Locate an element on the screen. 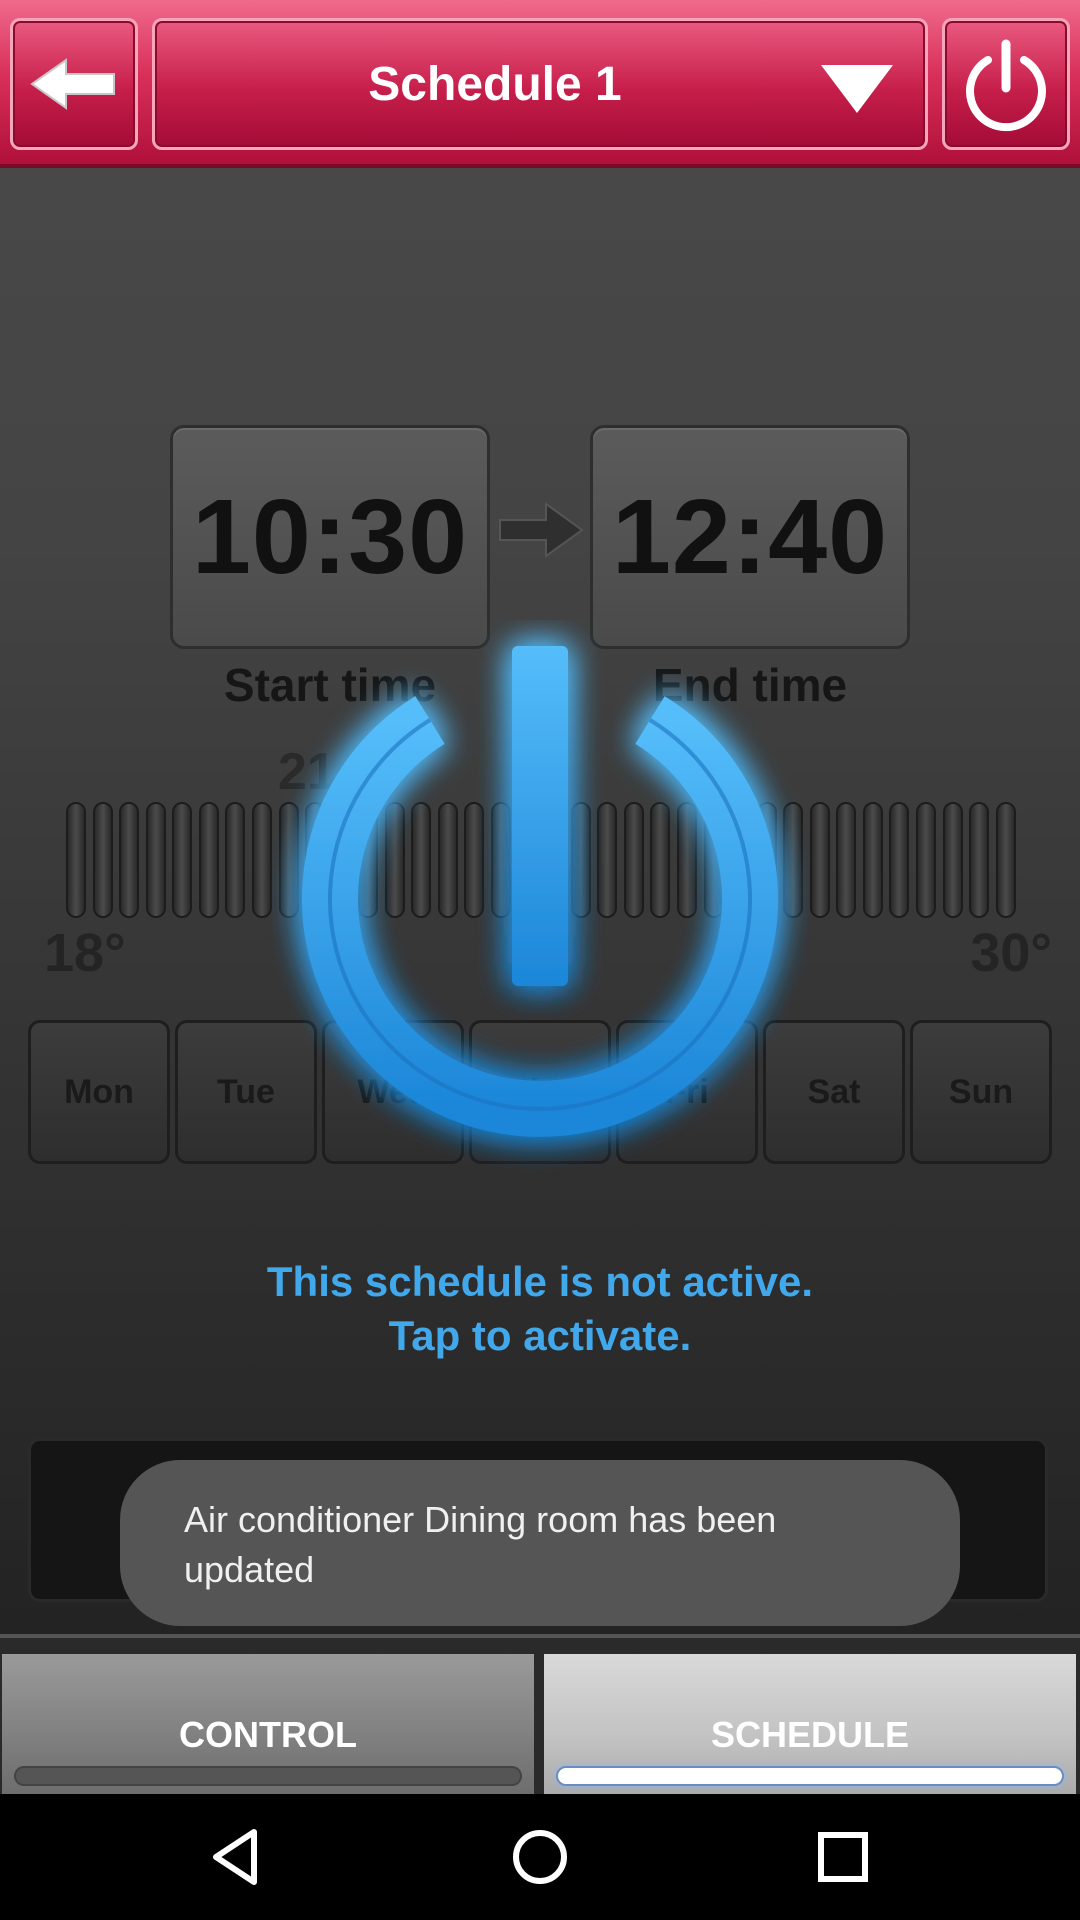  tab-schedule-label: SCHEDULE is located at coordinates (810, 1734).